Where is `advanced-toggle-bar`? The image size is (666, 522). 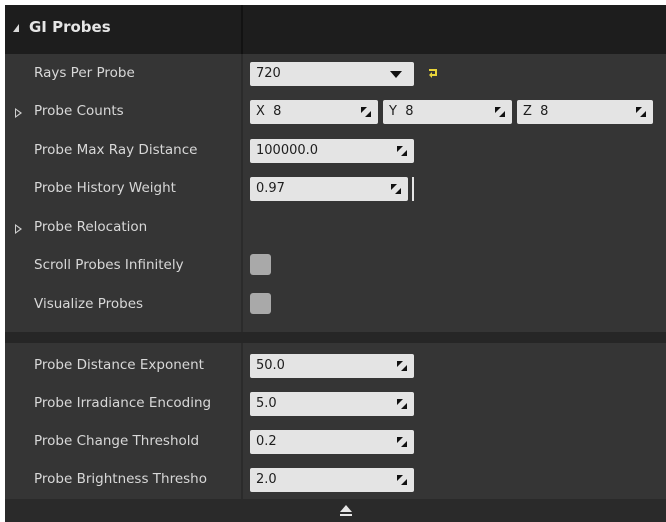 advanced-toggle-bar is located at coordinates (335, 510).